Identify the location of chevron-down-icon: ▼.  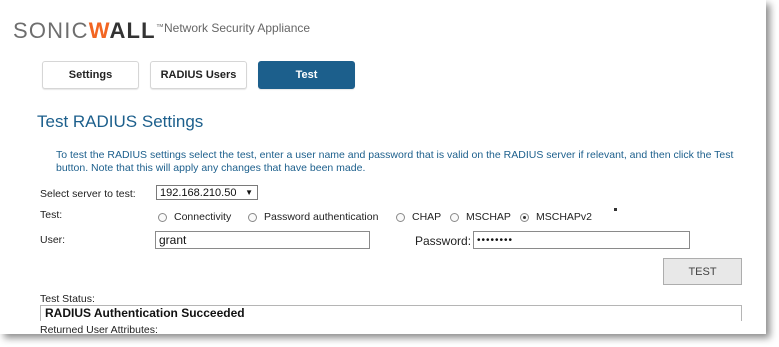
(249, 192).